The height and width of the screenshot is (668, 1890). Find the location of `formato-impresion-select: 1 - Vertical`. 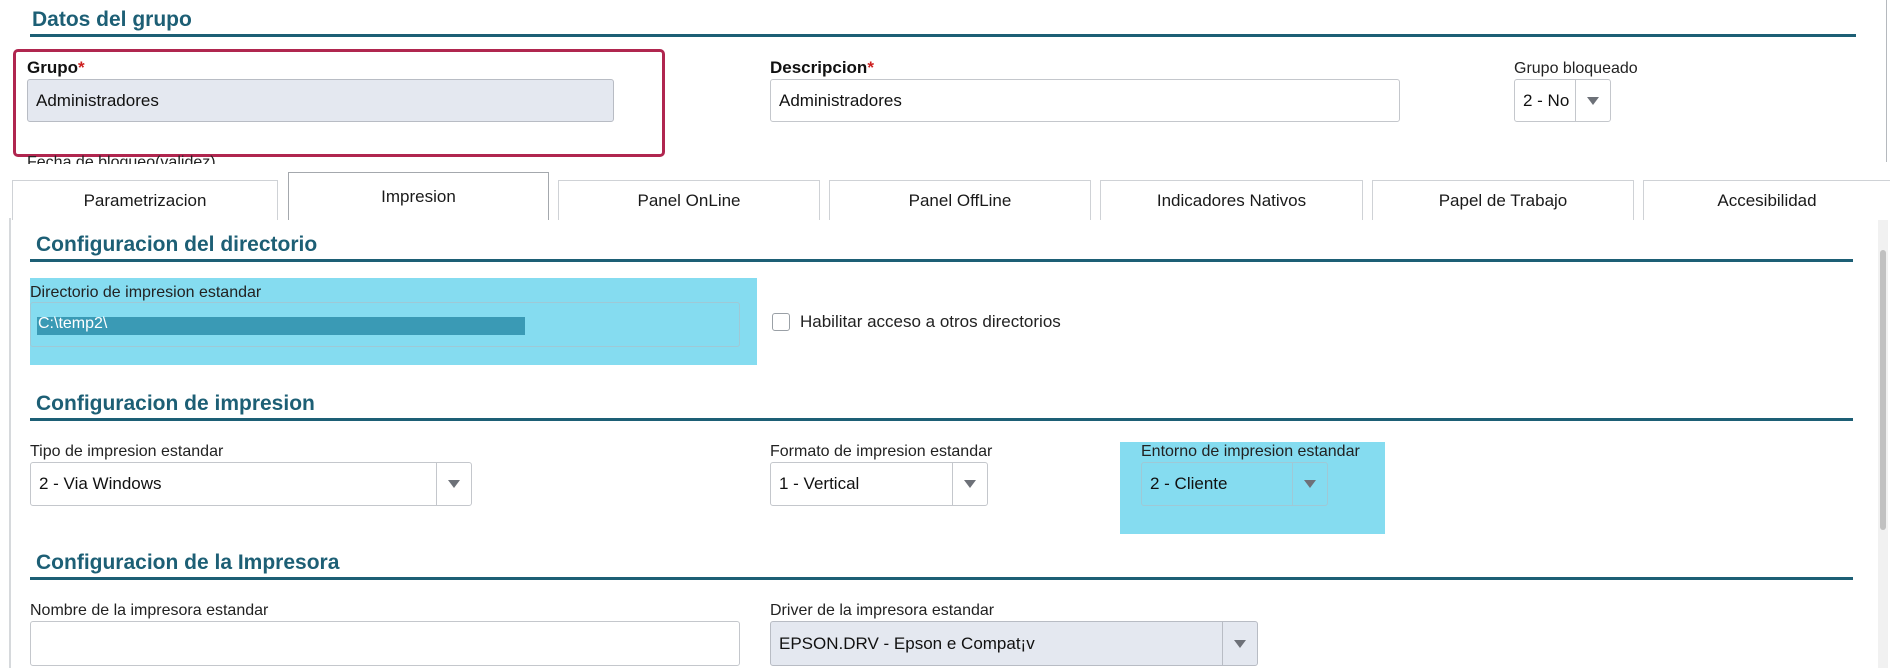

formato-impresion-select: 1 - Vertical is located at coordinates (879, 484).